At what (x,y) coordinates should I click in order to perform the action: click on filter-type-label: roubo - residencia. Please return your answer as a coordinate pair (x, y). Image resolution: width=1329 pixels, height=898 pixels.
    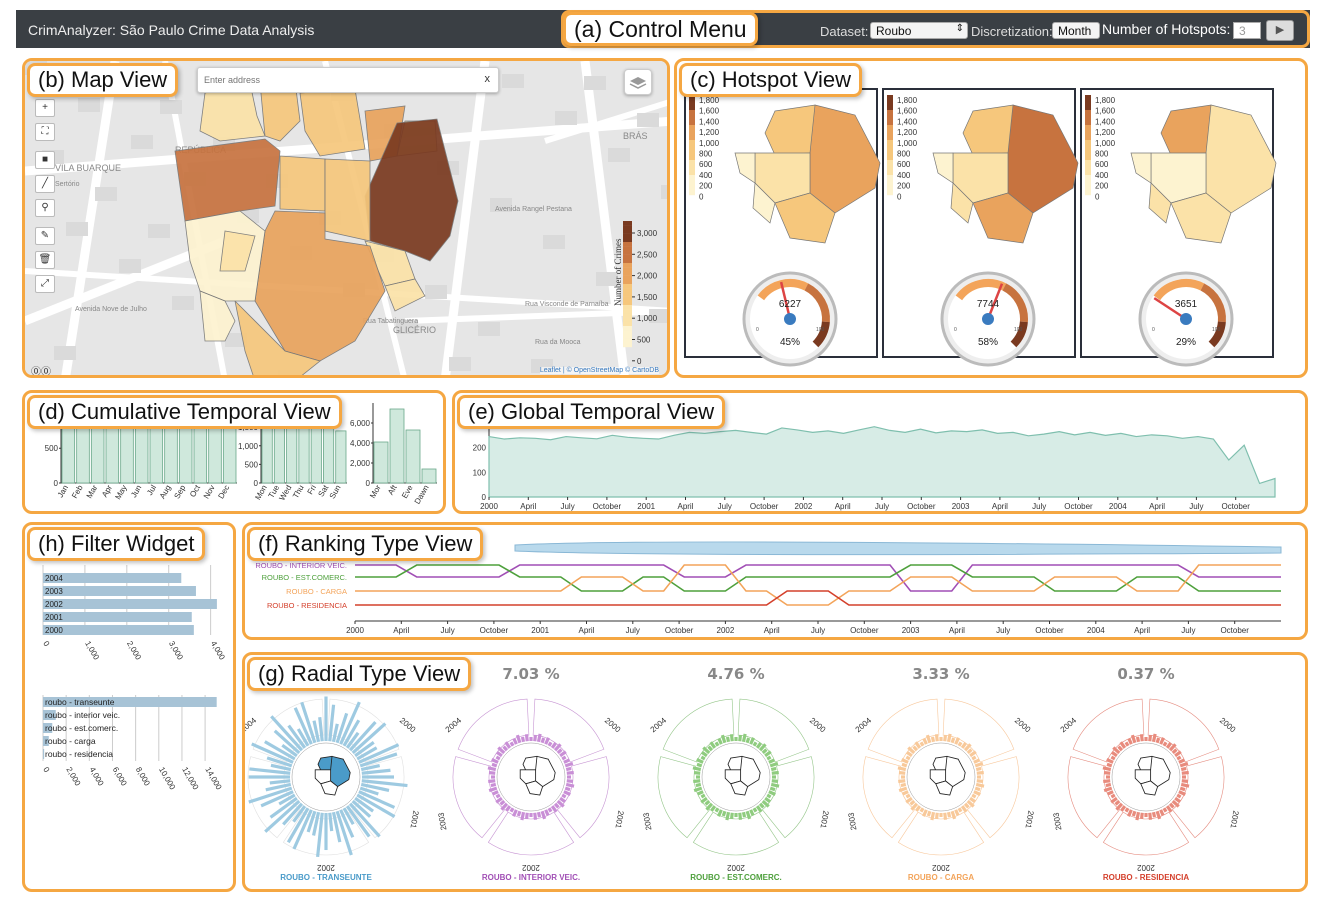
    Looking at the image, I should click on (79, 754).